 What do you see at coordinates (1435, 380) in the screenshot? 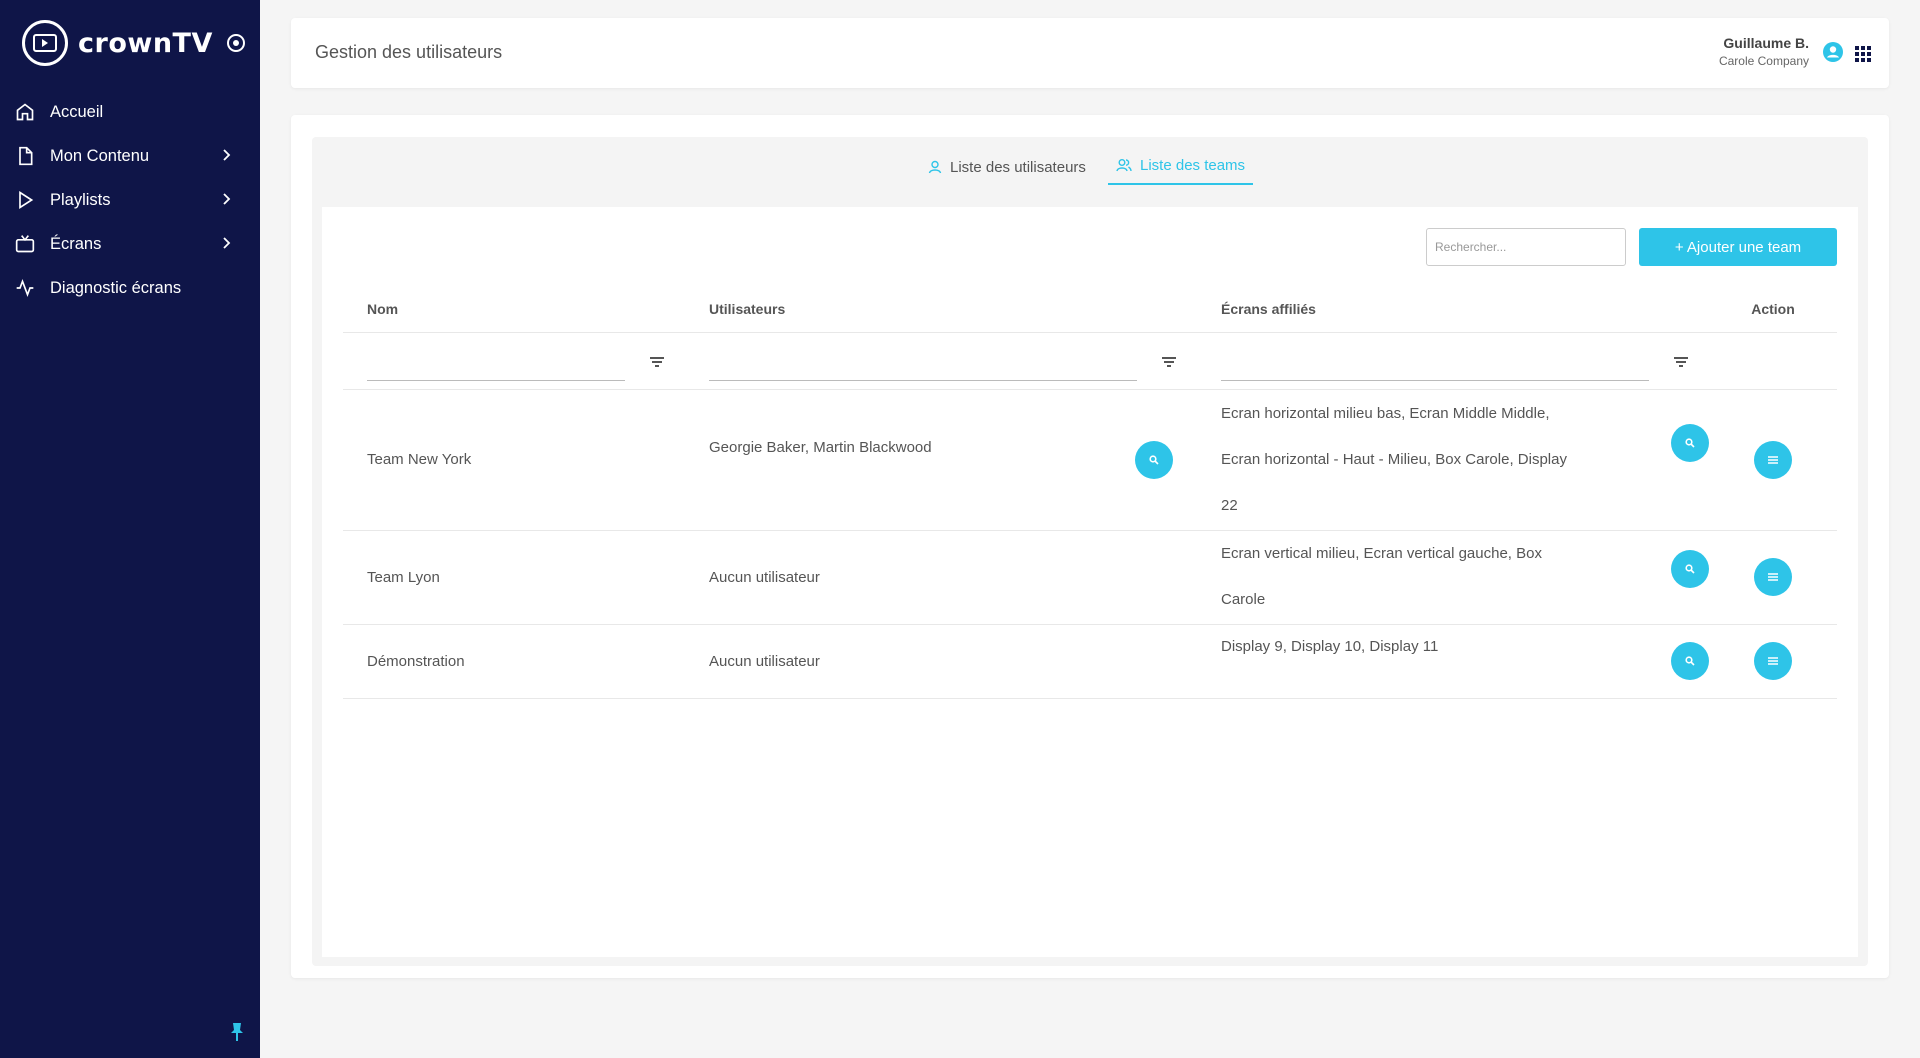
I see `filter-input-ecrans` at bounding box center [1435, 380].